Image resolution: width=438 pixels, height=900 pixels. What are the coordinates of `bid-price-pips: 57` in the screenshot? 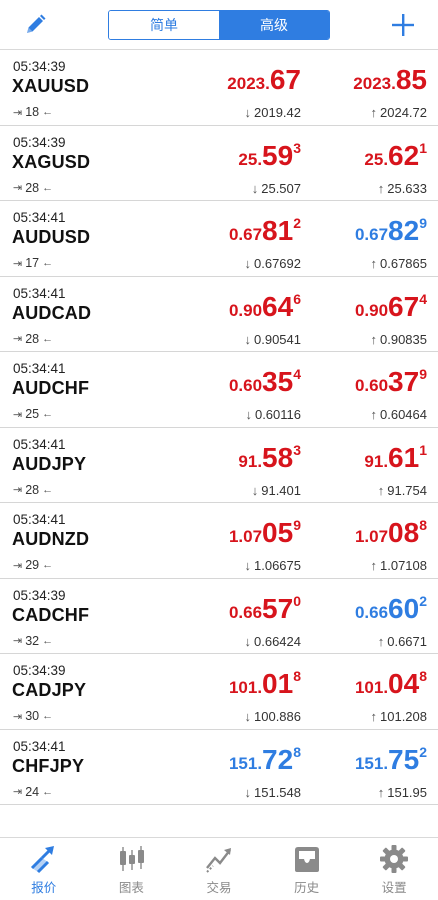 It's located at (278, 608).